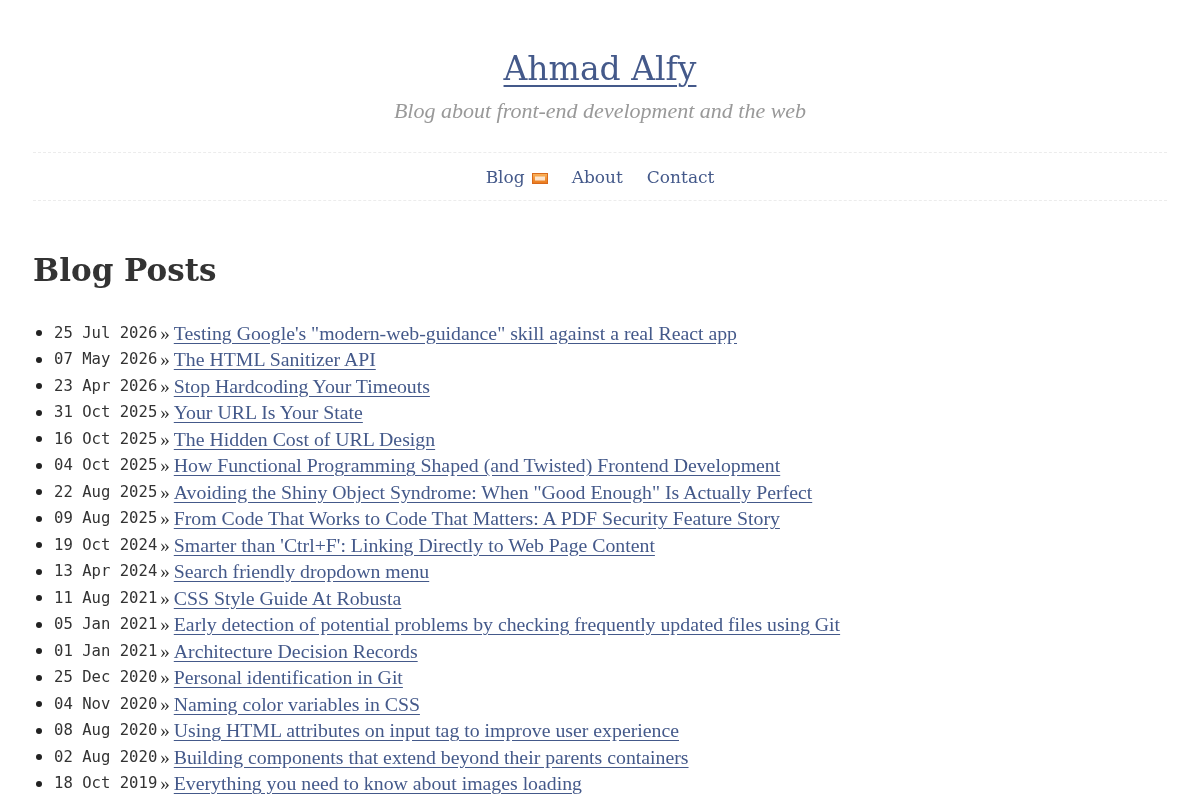  What do you see at coordinates (106, 678) in the screenshot?
I see `post-date: 25 Dec 2020` at bounding box center [106, 678].